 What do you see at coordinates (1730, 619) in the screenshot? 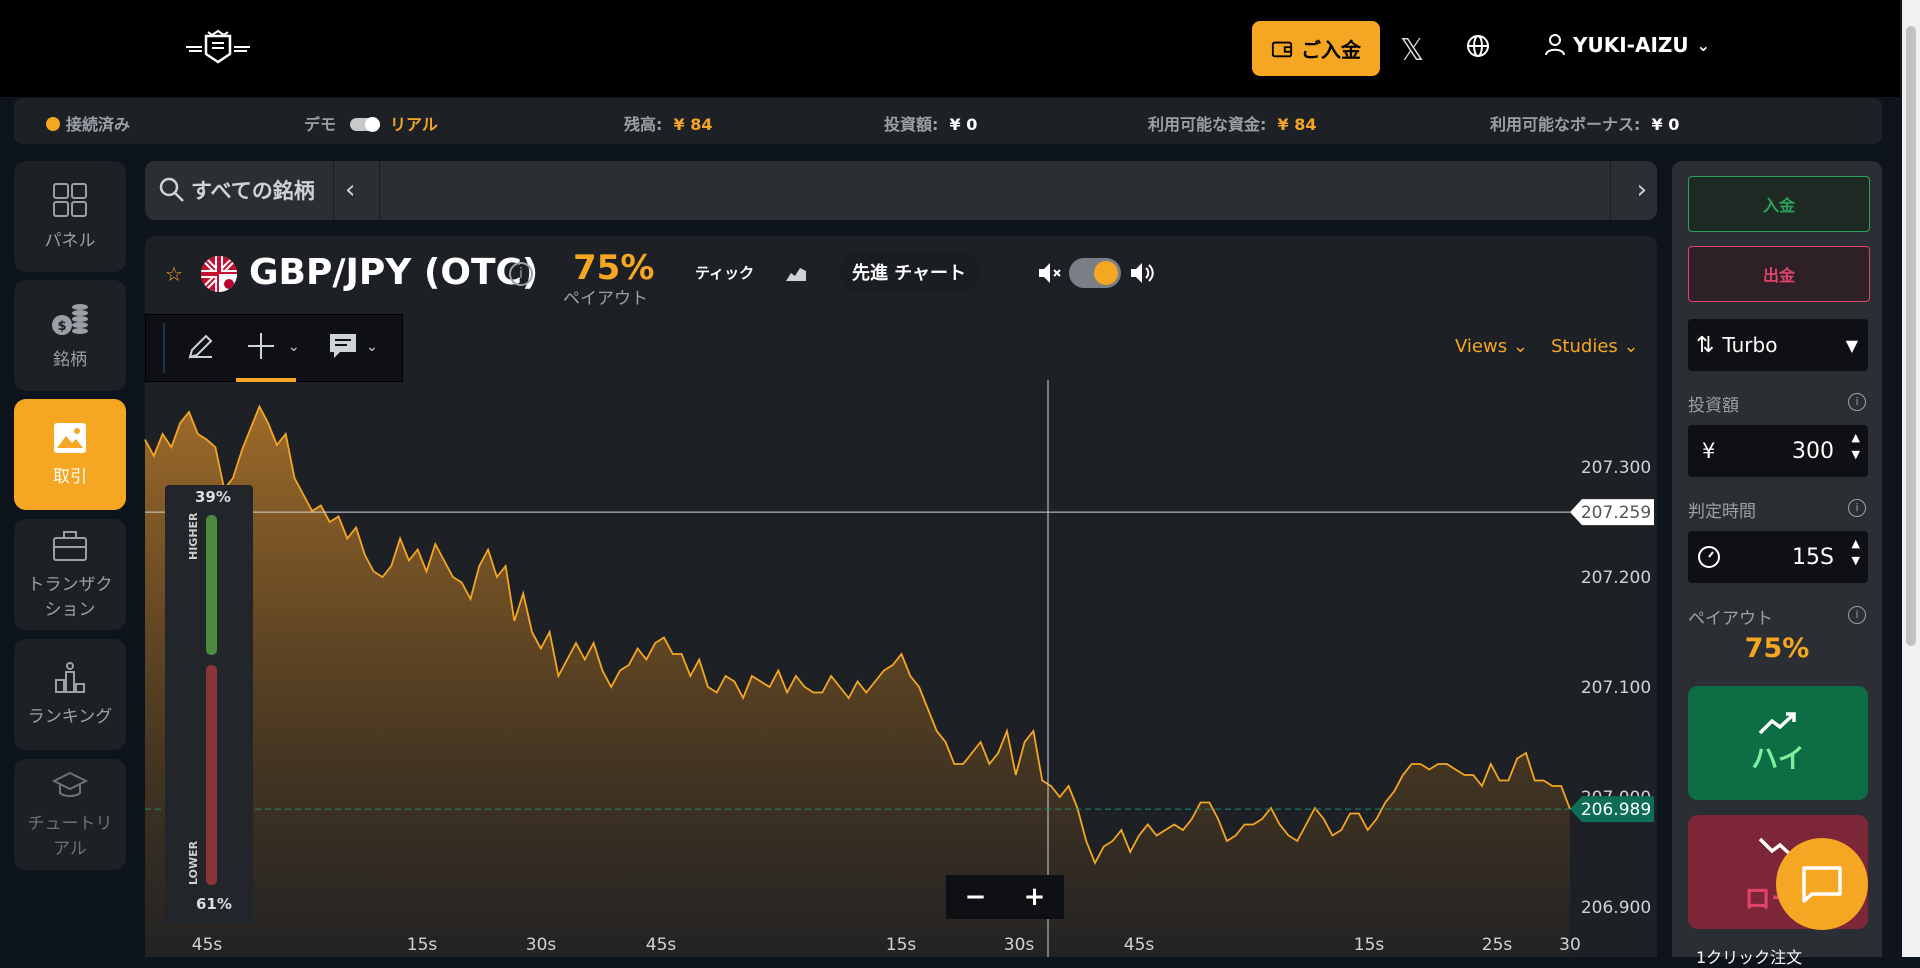
I see `payout-side-label: ペイアウト` at bounding box center [1730, 619].